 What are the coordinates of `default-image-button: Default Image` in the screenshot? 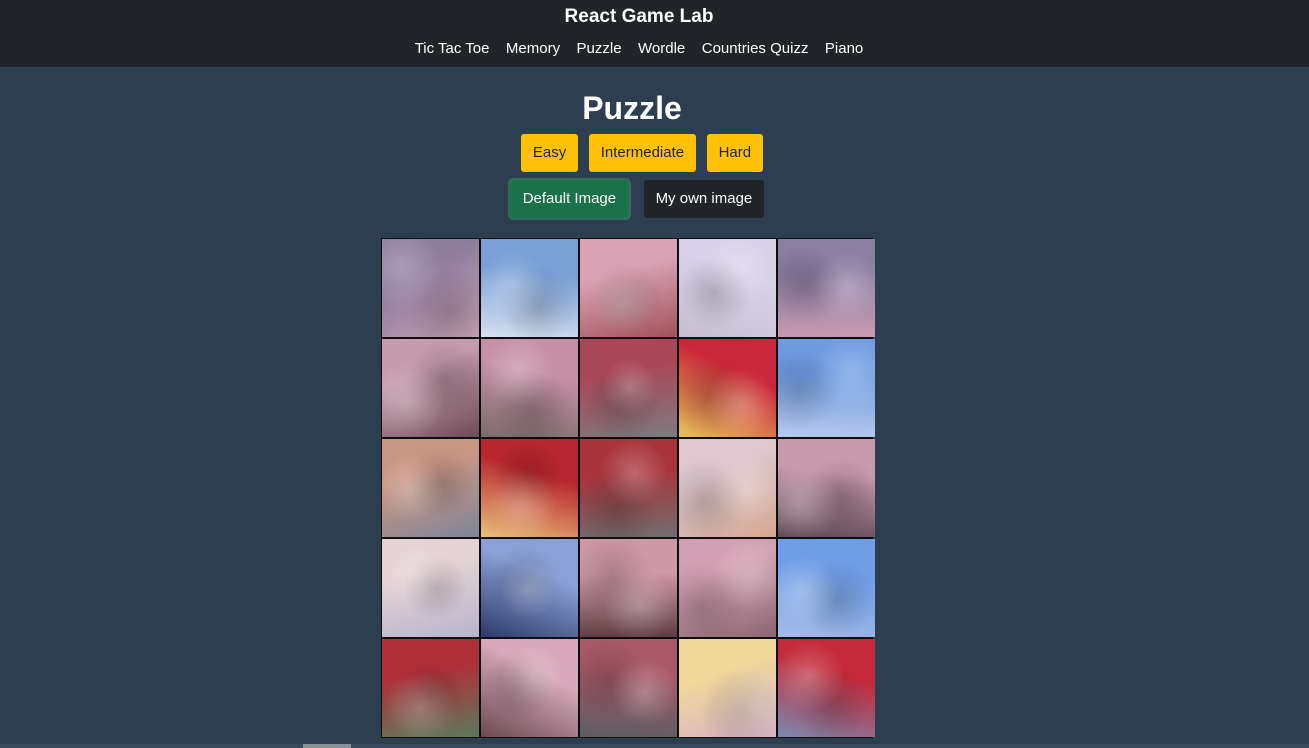 It's located at (569, 199).